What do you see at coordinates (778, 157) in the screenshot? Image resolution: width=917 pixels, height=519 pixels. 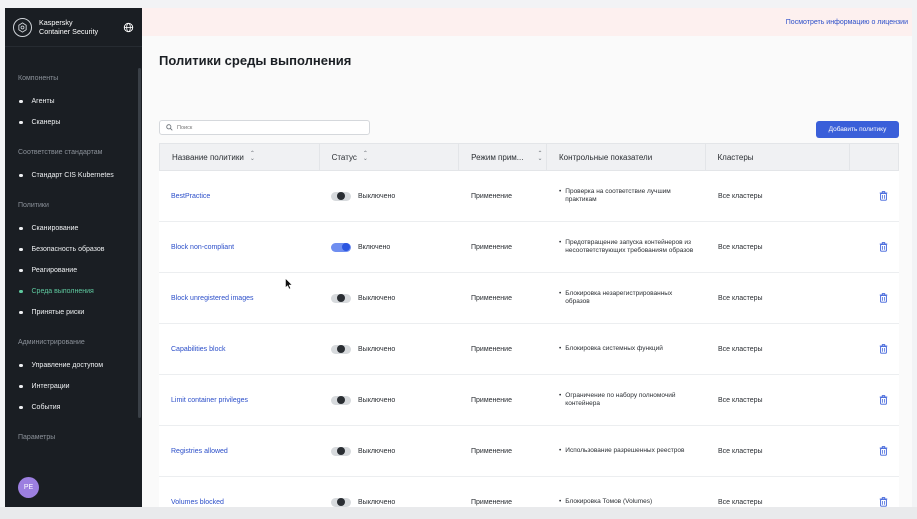 I see `column-header-clusters: Кластеры` at bounding box center [778, 157].